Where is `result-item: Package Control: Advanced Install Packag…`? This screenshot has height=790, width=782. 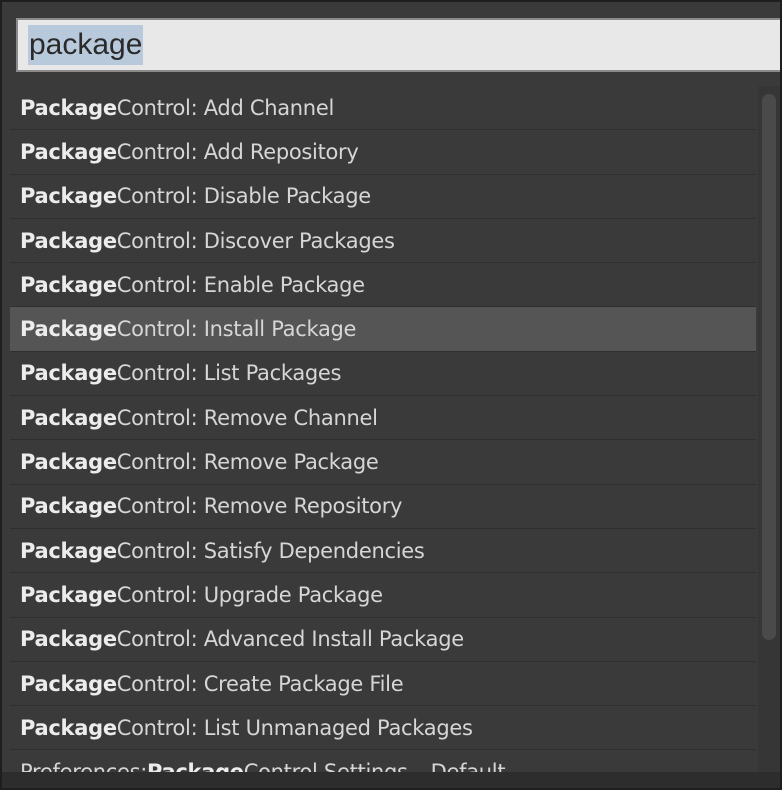 result-item: Package Control: Advanced Install Packag… is located at coordinates (383, 640).